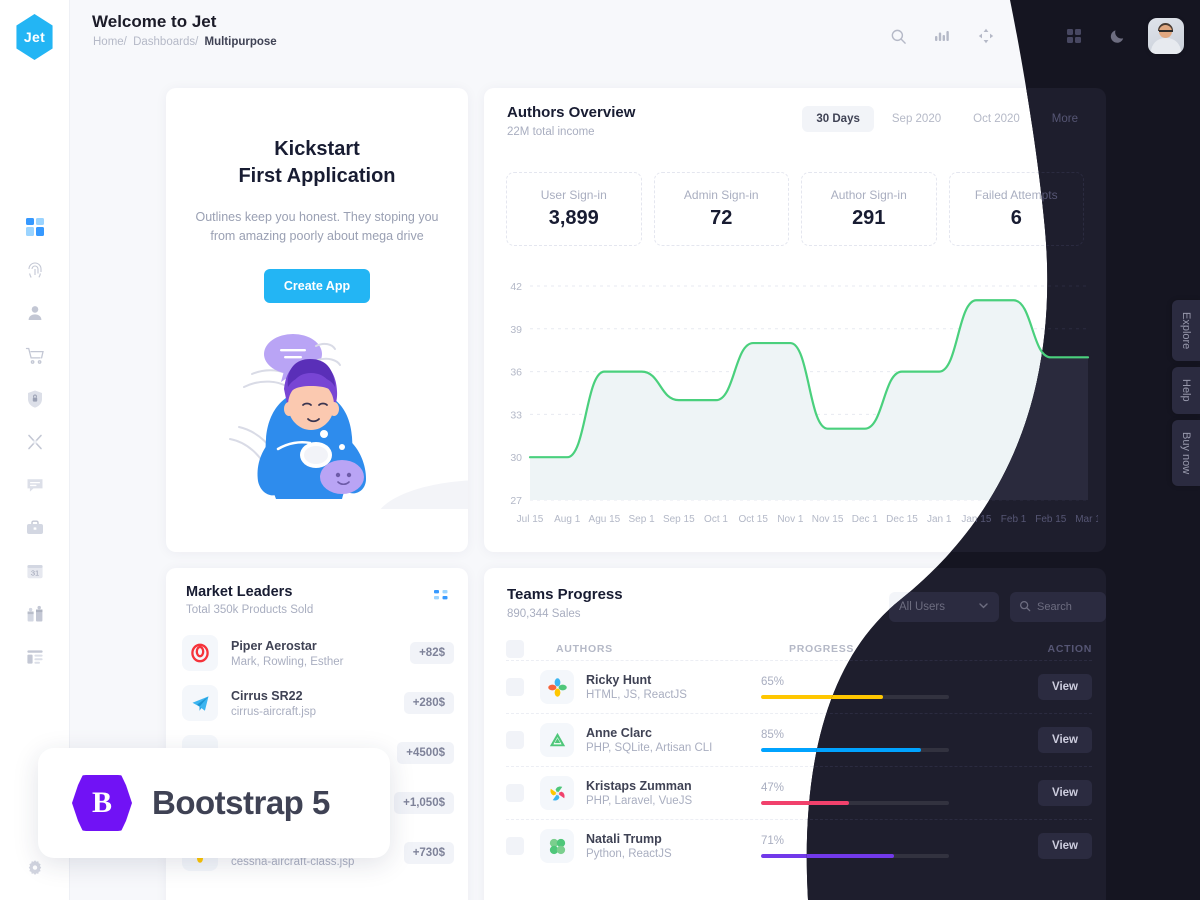 The height and width of the screenshot is (900, 1200). I want to click on dots-grid-icon, so click(441, 599).